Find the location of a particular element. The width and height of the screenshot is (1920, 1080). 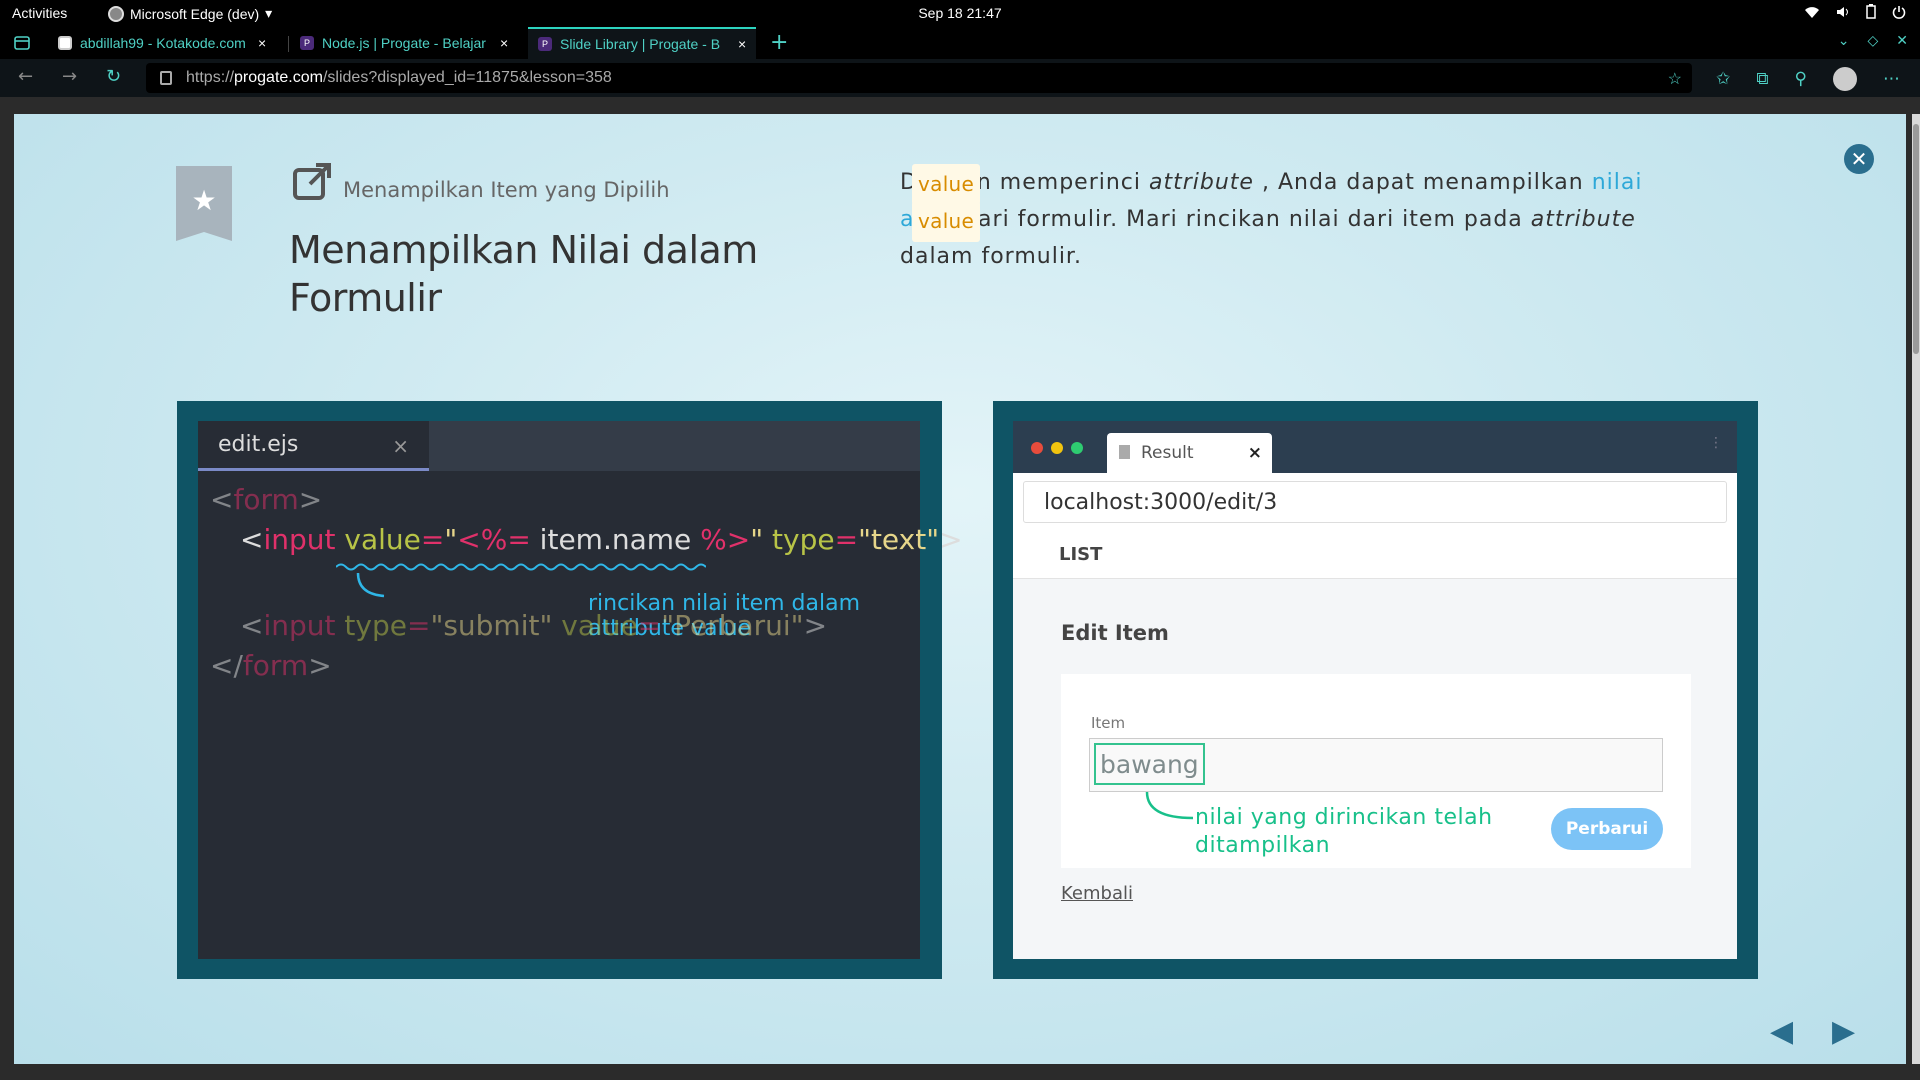

forward-icon: → is located at coordinates (69, 76).